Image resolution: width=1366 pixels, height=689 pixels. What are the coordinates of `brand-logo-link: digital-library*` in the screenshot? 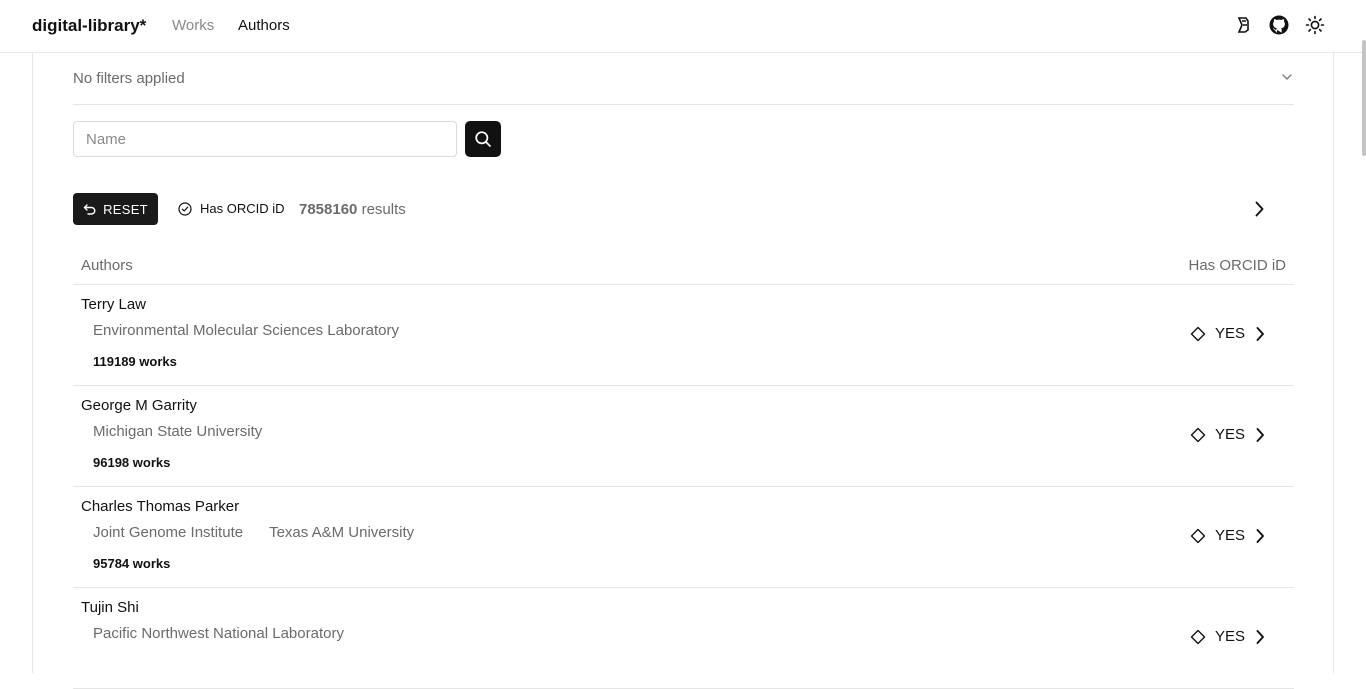 It's located at (89, 26).